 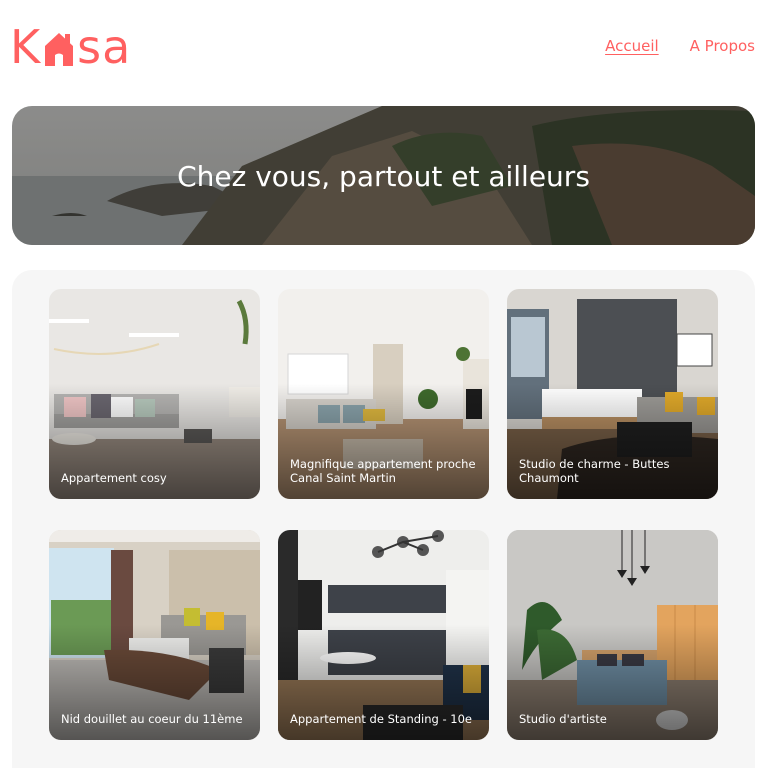 I want to click on listing-card: Nid douillet au coeur du 11ème, so click(x=154, y=635).